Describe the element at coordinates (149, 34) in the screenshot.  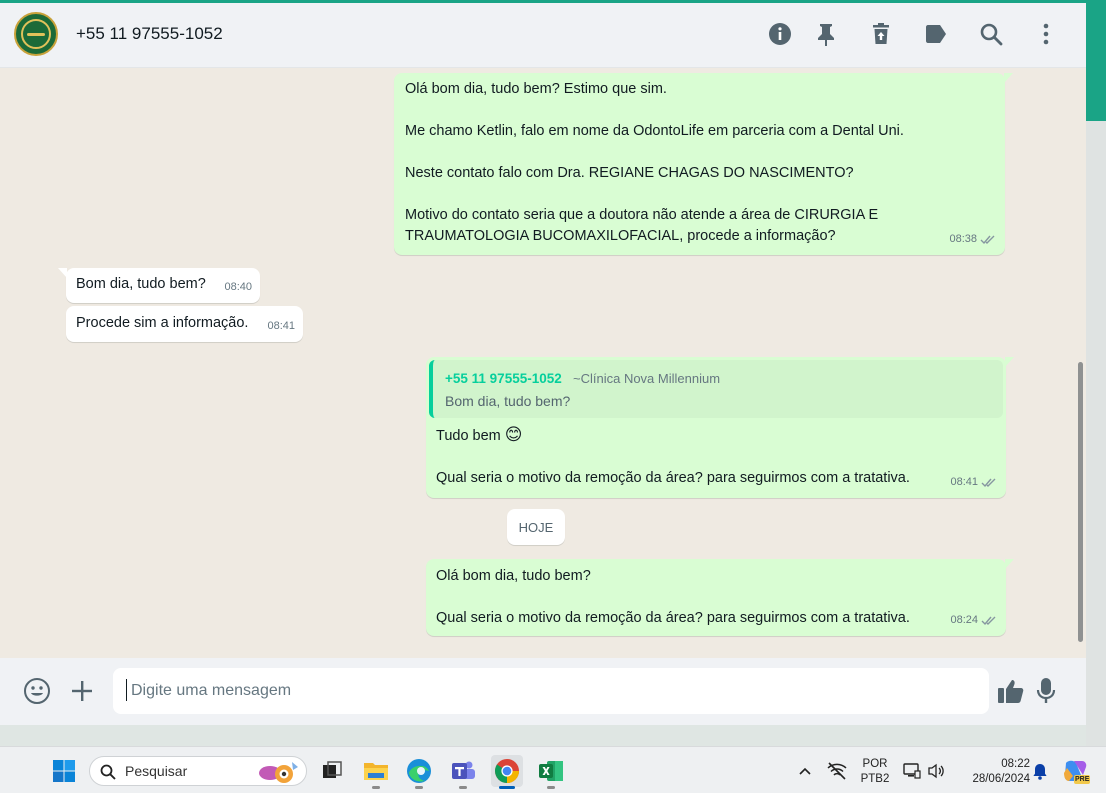
I see `contact-name: +55 11 97555-1052` at that location.